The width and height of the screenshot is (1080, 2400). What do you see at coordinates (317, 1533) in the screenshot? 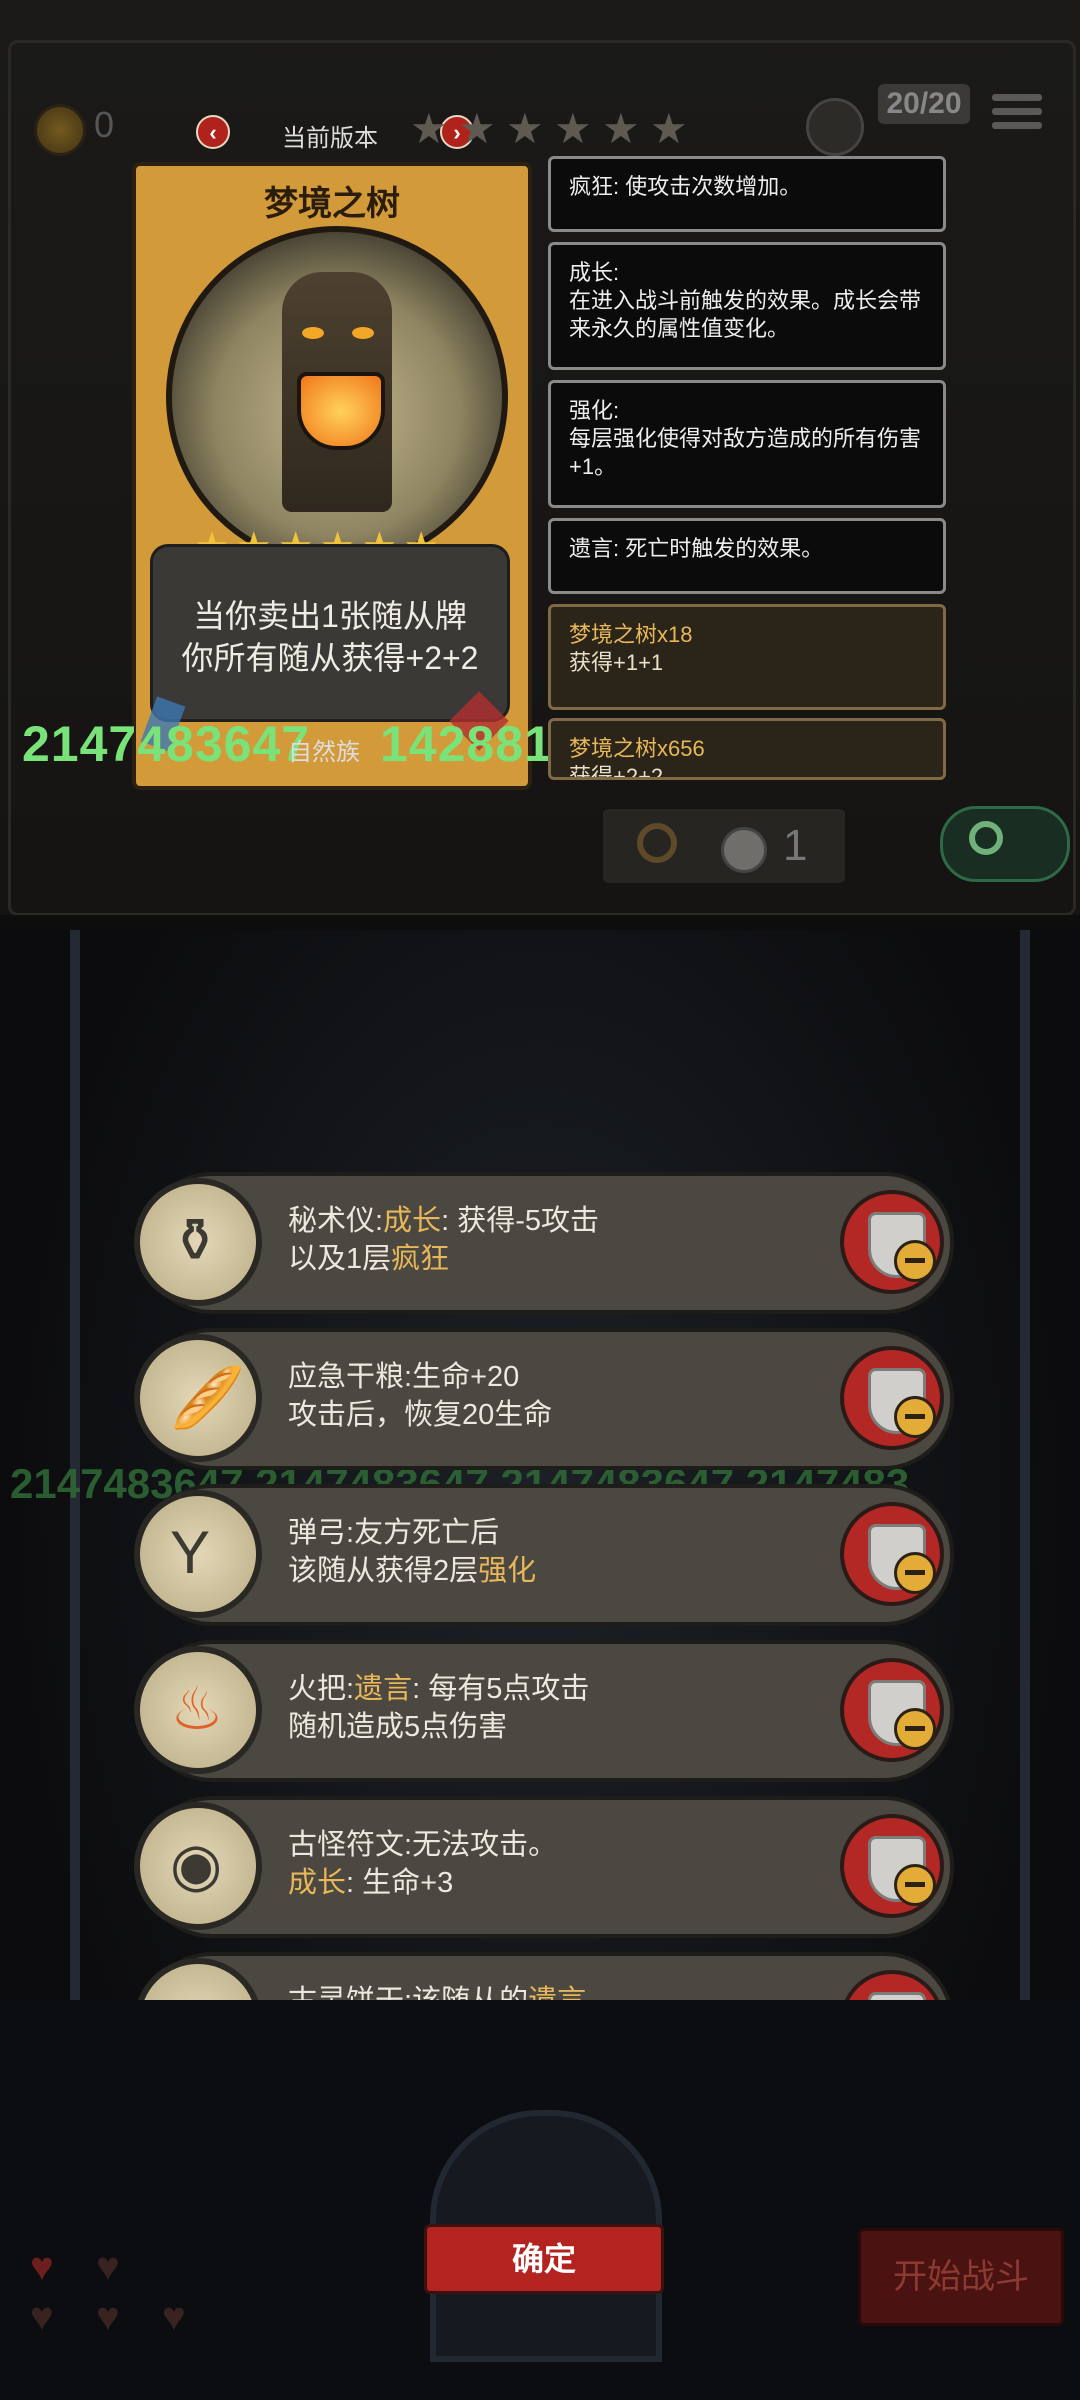
I see `item-name: 弹弓` at bounding box center [317, 1533].